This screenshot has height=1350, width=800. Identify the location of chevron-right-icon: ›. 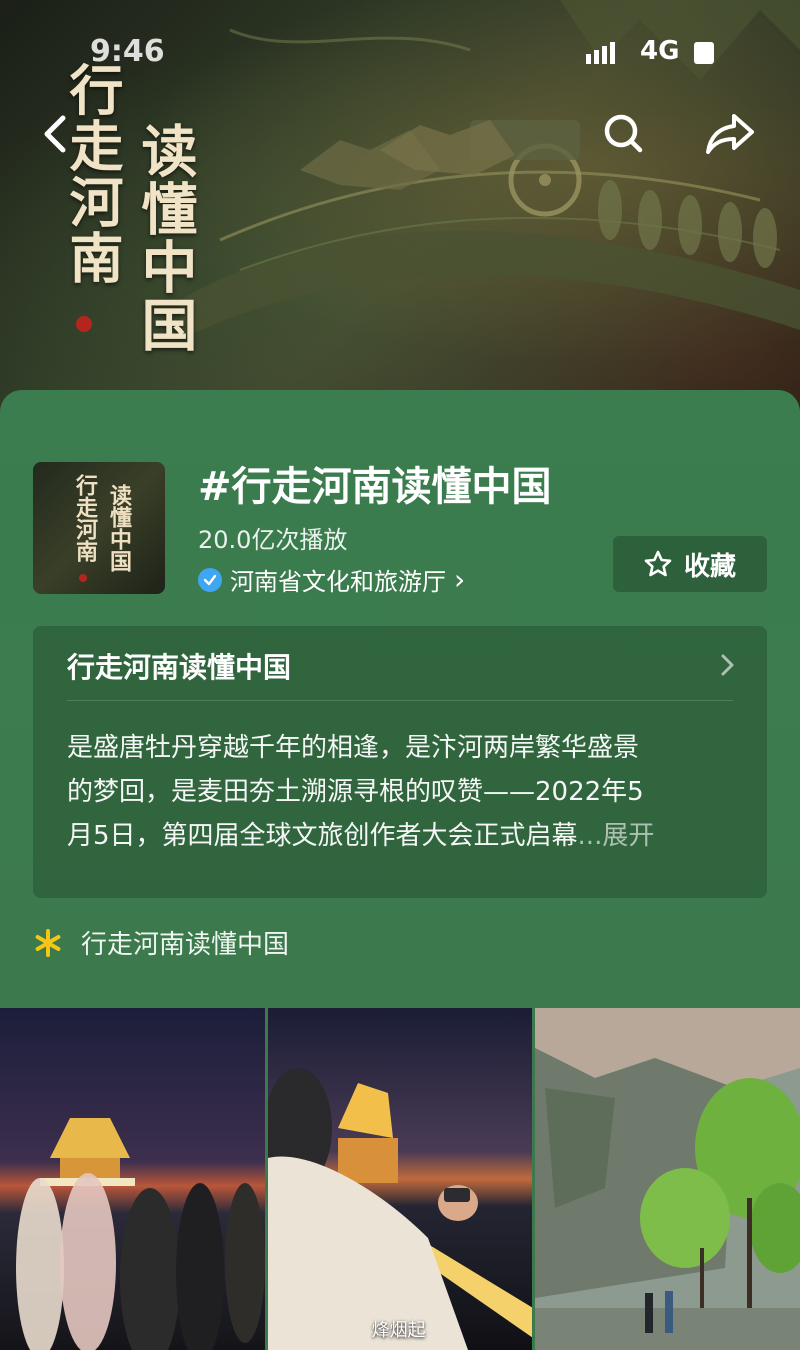
(460, 579).